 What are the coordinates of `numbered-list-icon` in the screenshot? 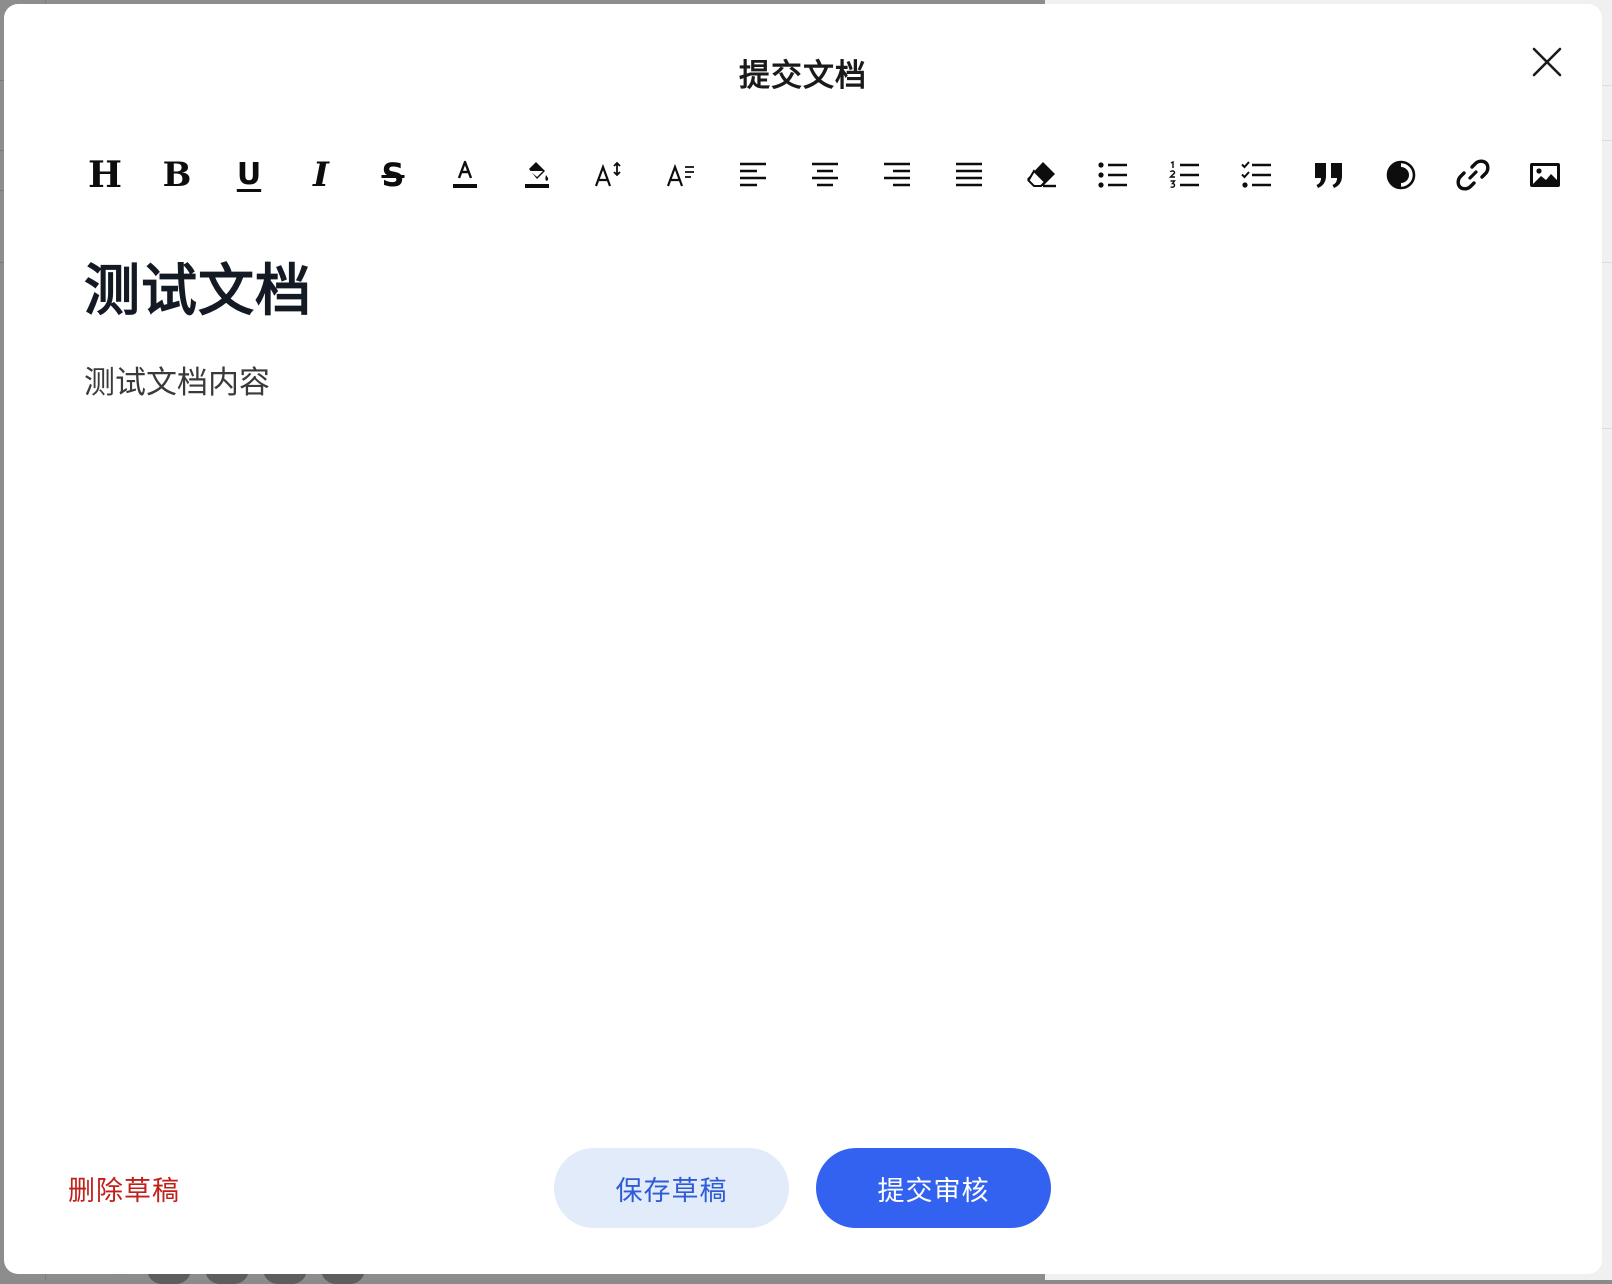 It's located at (1183, 174).